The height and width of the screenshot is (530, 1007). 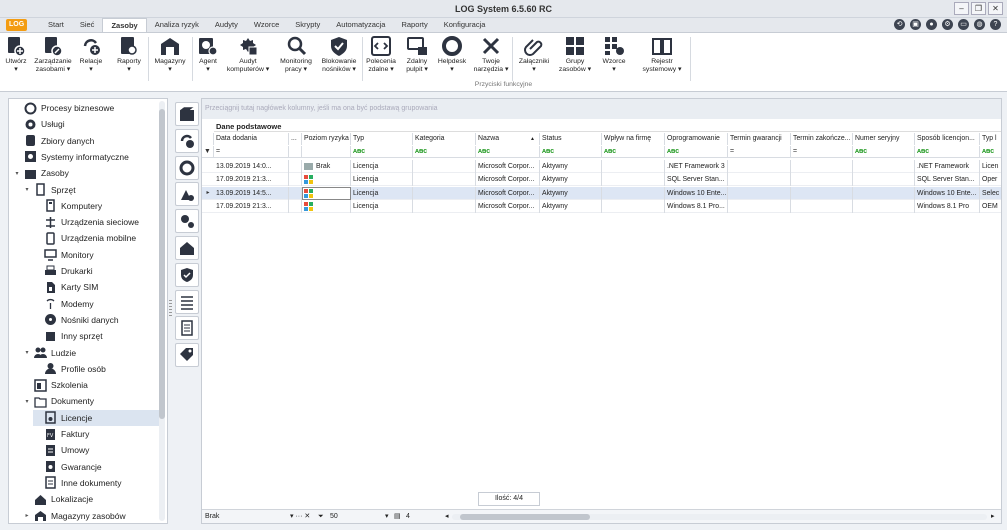 What do you see at coordinates (96, 287) in the screenshot?
I see `tree-item: Karty SIM` at bounding box center [96, 287].